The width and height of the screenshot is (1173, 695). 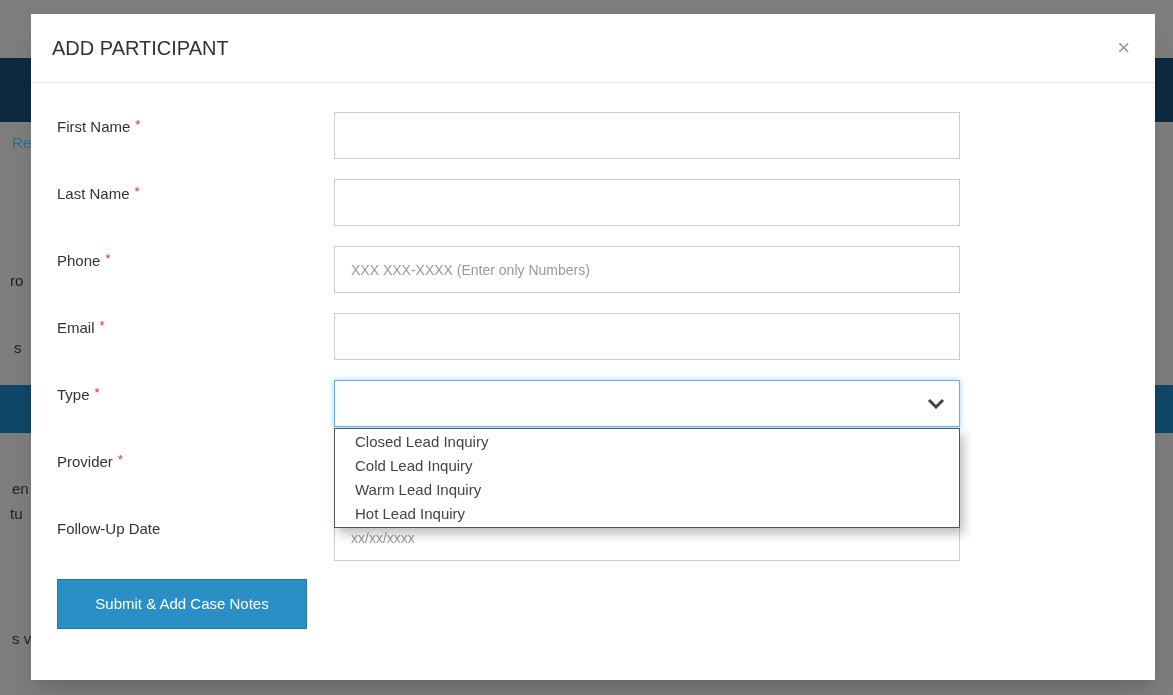 I want to click on field-label: Email, so click(x=76, y=328).